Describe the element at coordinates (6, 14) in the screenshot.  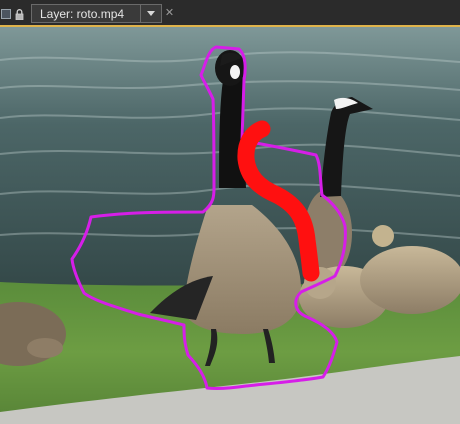
I see `panel-icon` at that location.